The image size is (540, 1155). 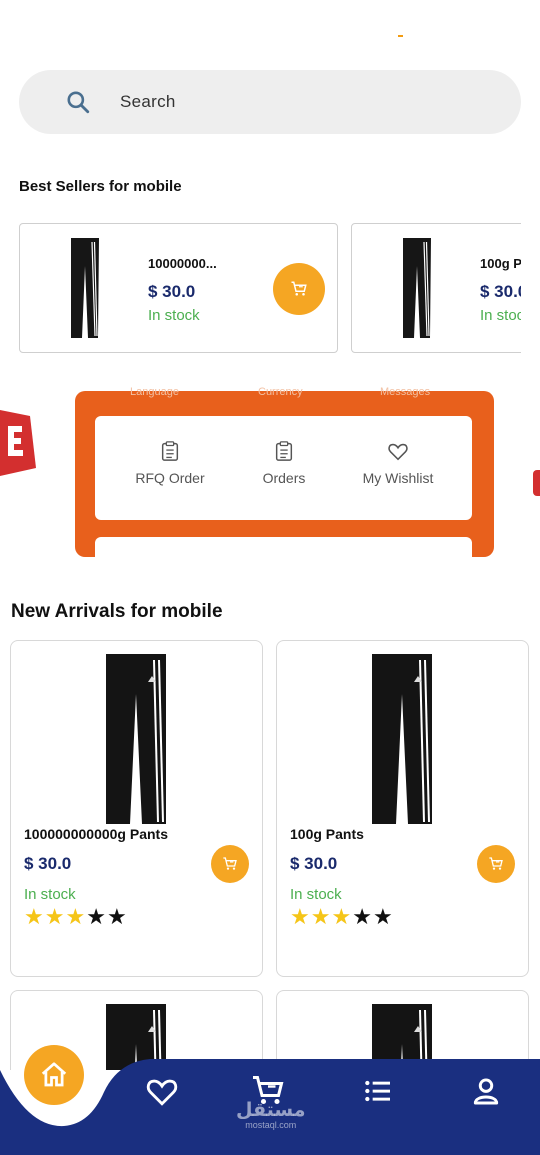 I want to click on home-button, so click(x=54, y=1075).